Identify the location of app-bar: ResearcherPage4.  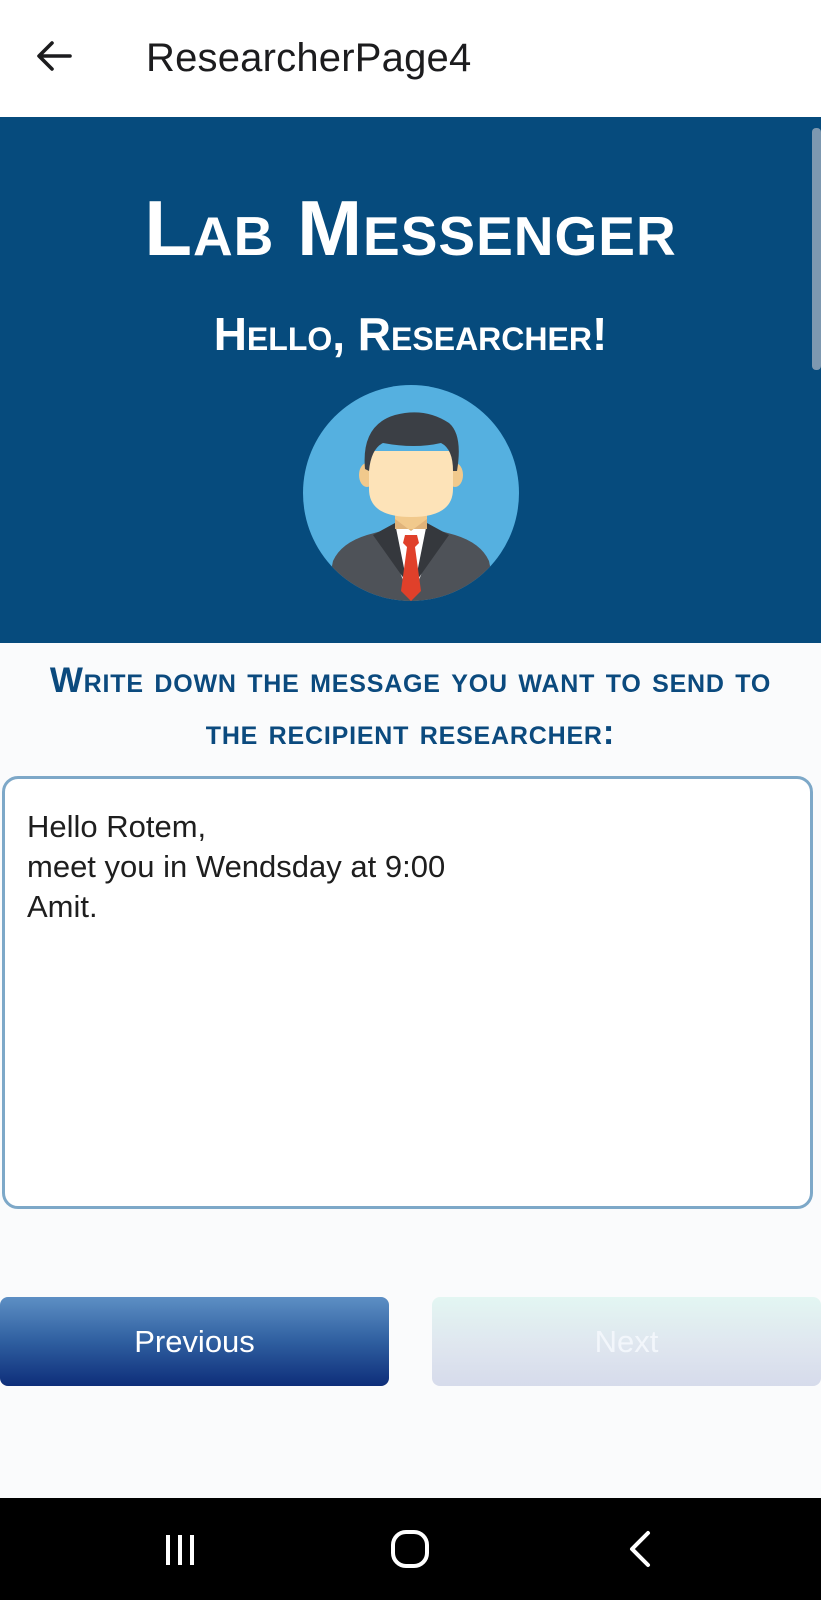
(410, 58).